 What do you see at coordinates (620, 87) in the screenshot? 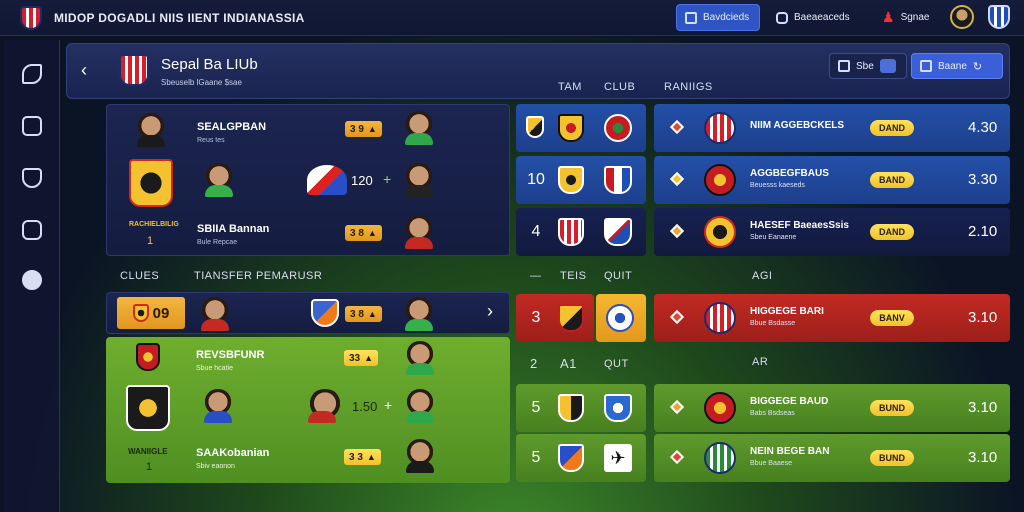
I see `col-club-header: CLUB` at bounding box center [620, 87].